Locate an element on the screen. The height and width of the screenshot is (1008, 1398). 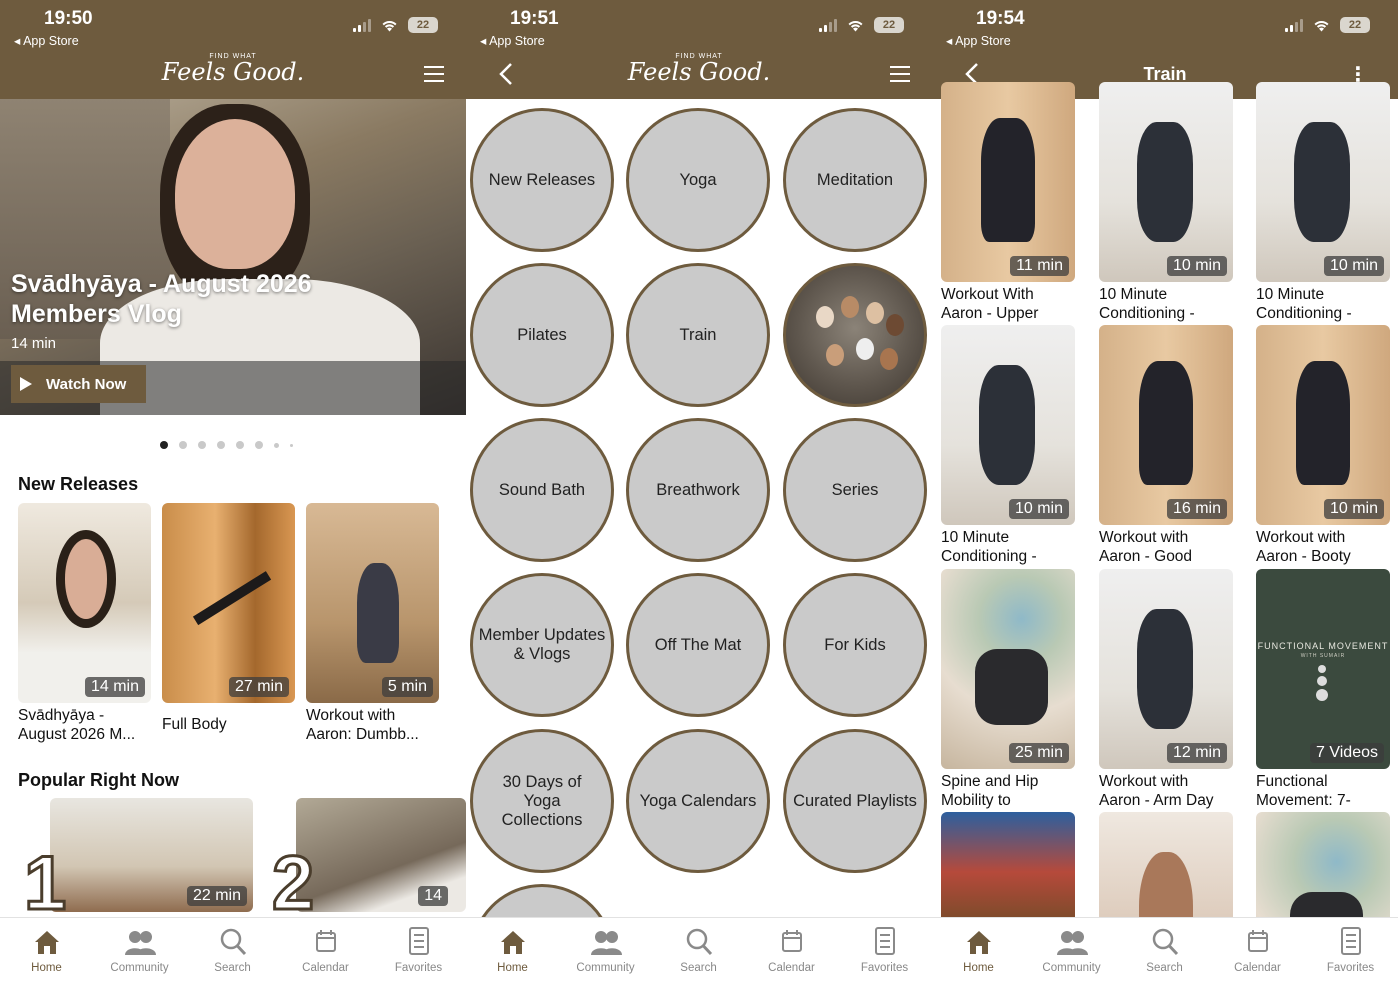
new-release-thumb: 5 min is located at coordinates (372, 603).